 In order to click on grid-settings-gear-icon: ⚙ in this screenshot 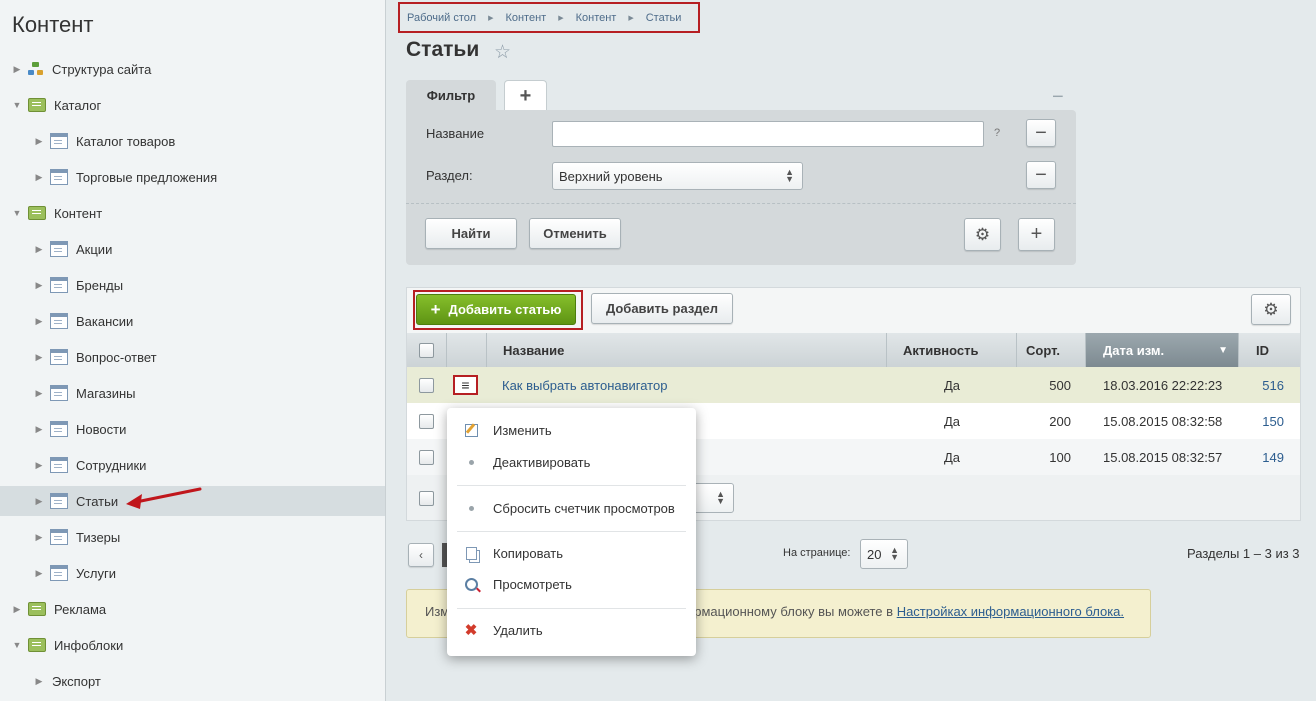, I will do `click(1271, 309)`.